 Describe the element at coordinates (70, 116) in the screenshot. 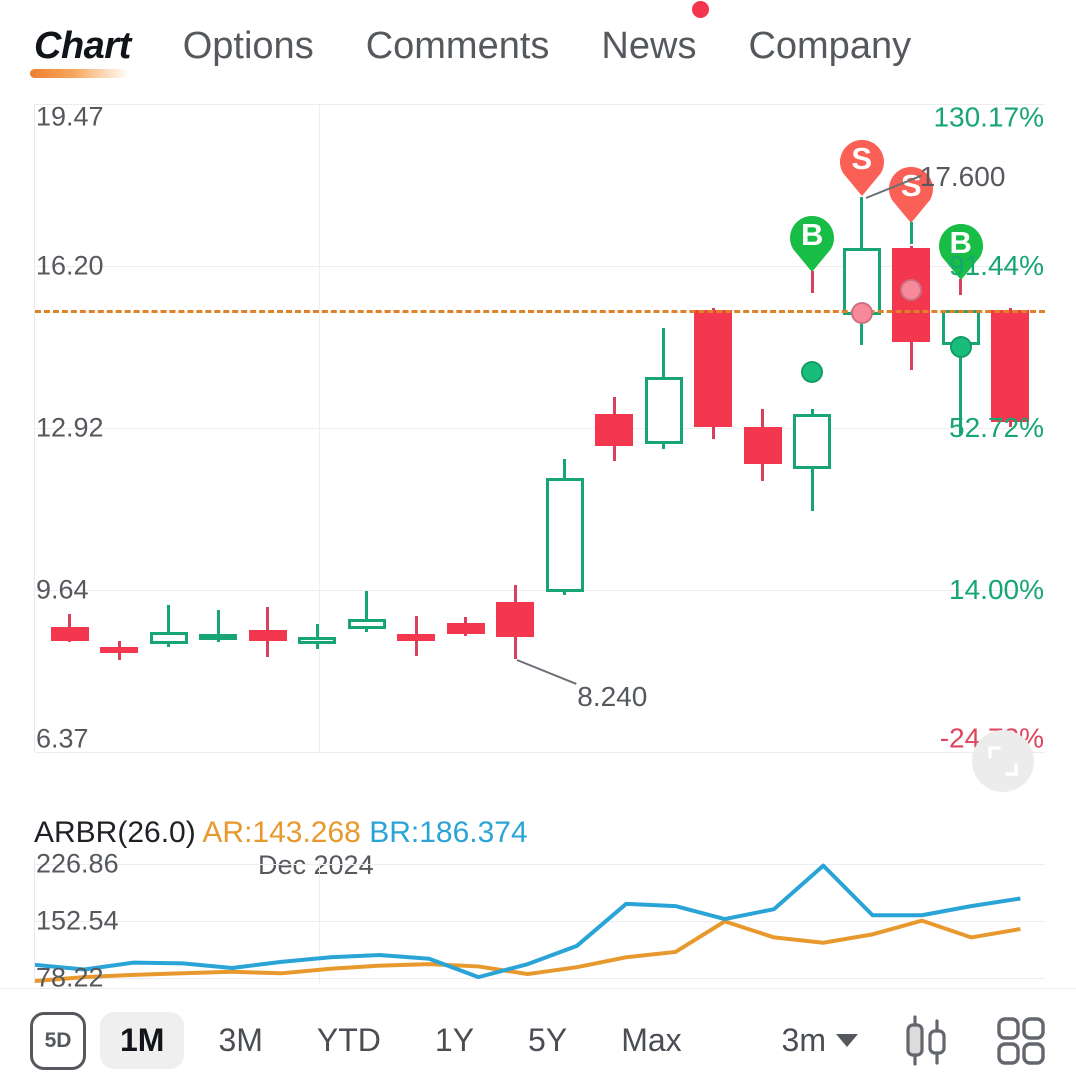

I see `y-axis-tick-left: 19.47` at that location.